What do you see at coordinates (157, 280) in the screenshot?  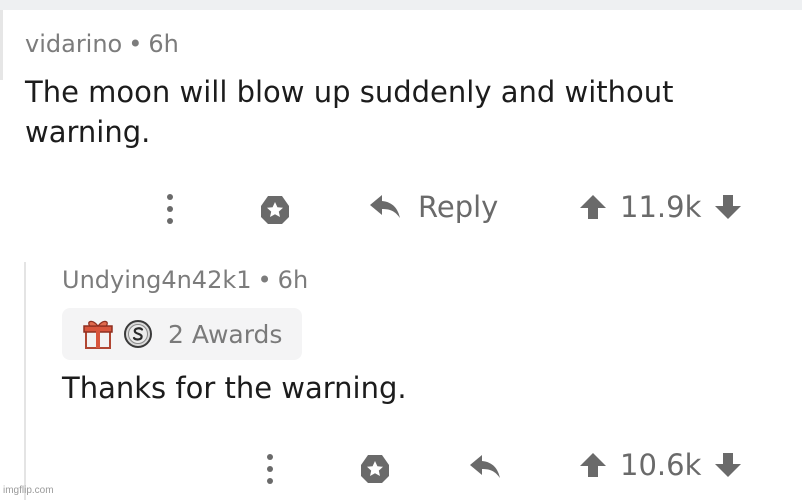 I see `username: Undying4n42k1` at bounding box center [157, 280].